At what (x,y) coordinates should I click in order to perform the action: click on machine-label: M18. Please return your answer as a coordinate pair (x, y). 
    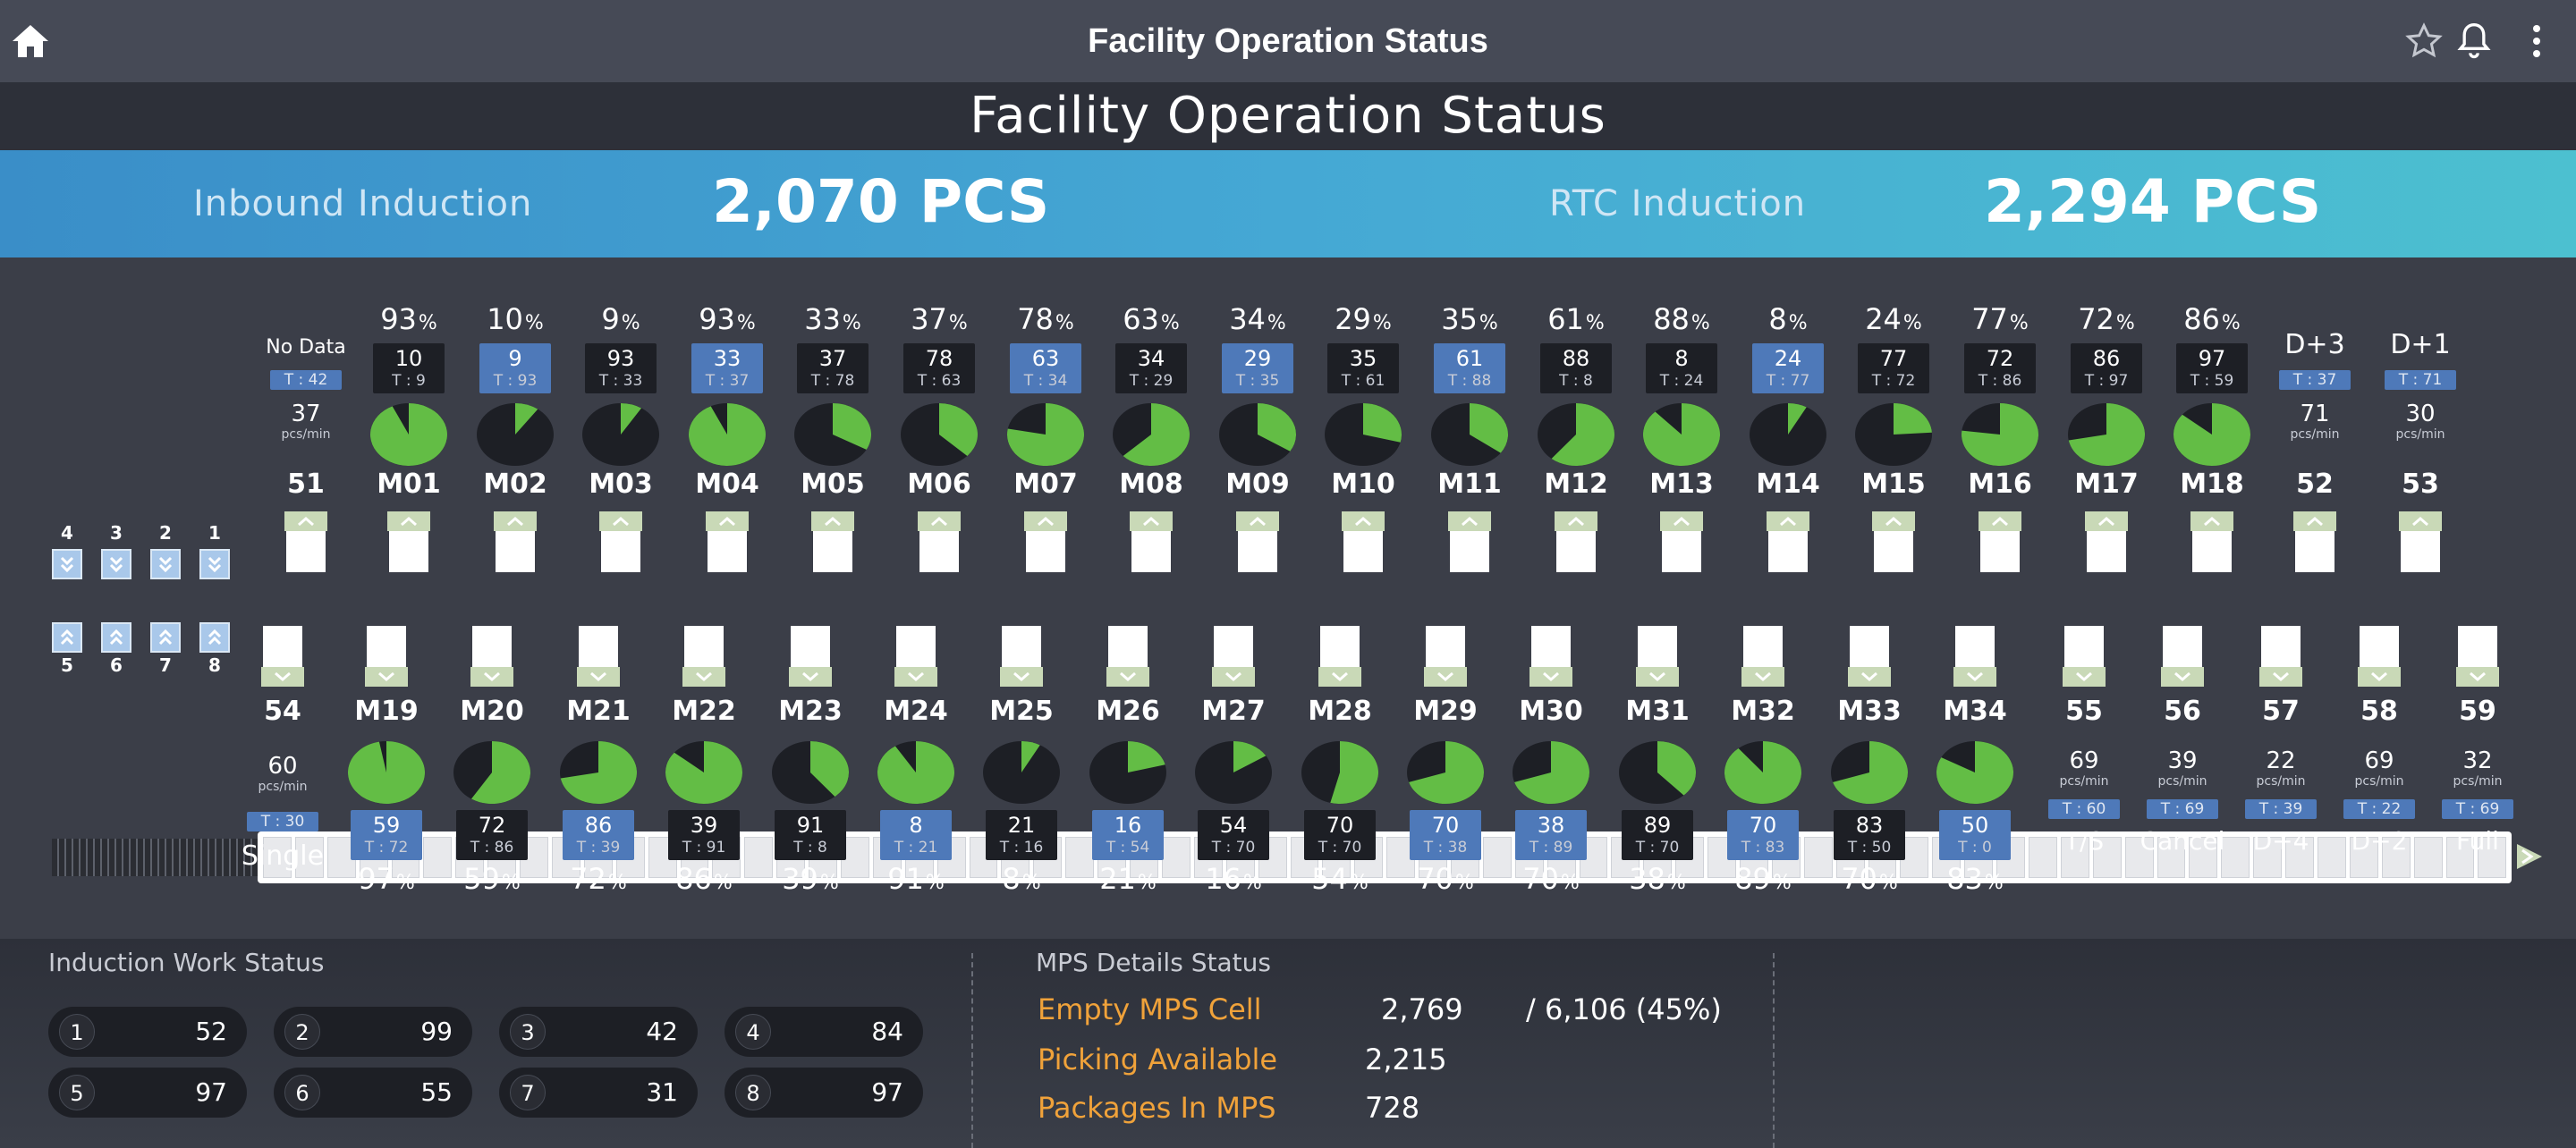
    Looking at the image, I should click on (2212, 484).